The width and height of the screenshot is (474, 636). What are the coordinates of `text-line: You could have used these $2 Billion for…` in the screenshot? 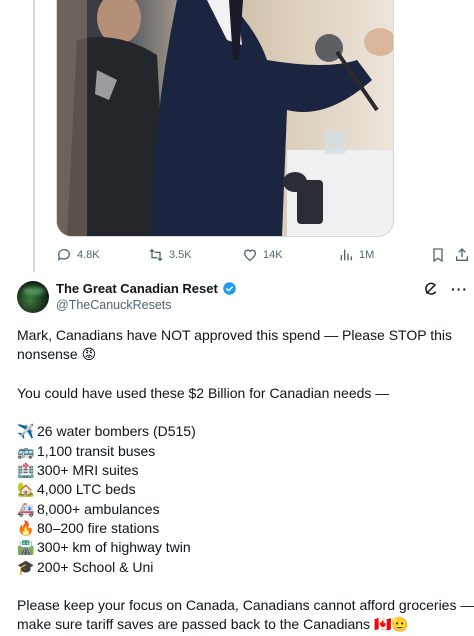 It's located at (203, 392).